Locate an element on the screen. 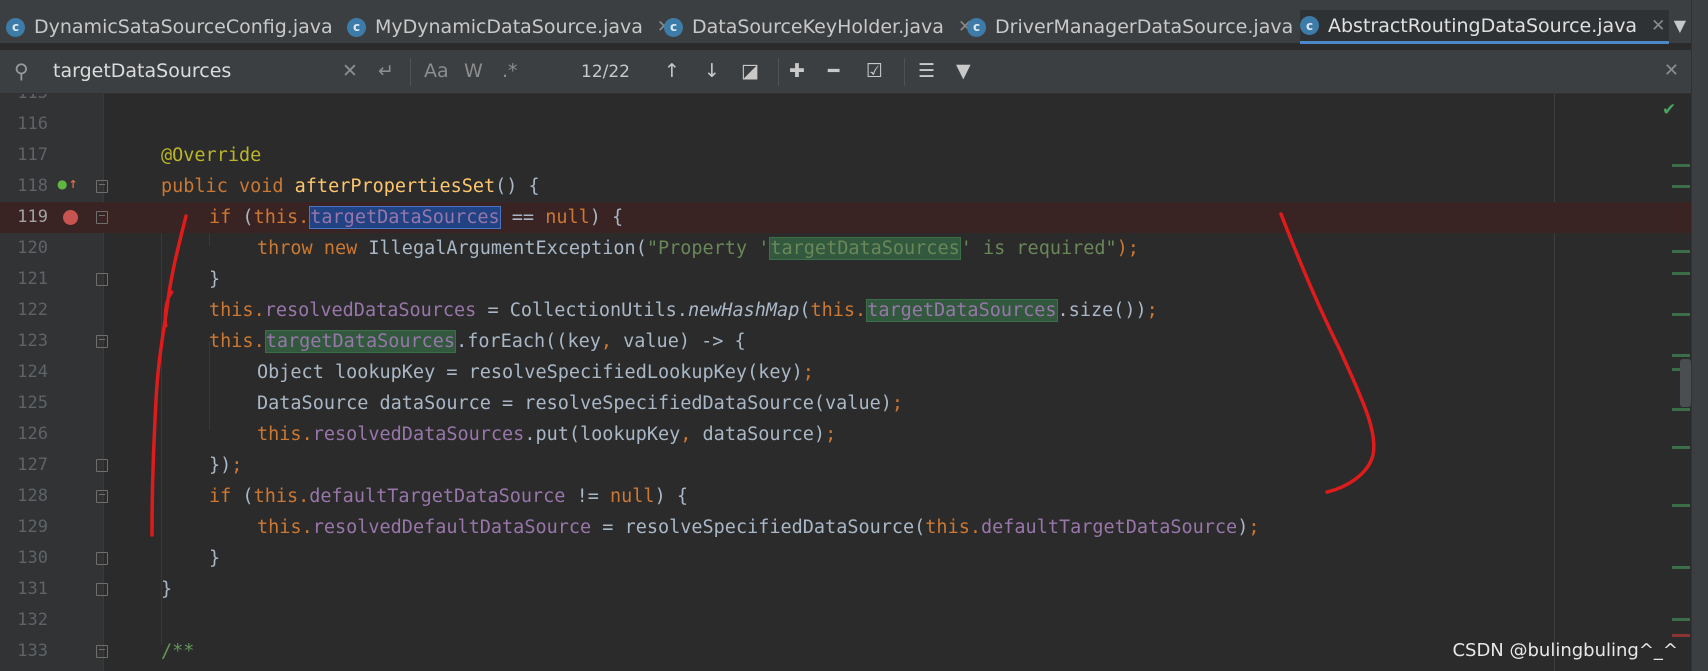  watermark: CSDN @bulingbuling^_^ is located at coordinates (1565, 650).